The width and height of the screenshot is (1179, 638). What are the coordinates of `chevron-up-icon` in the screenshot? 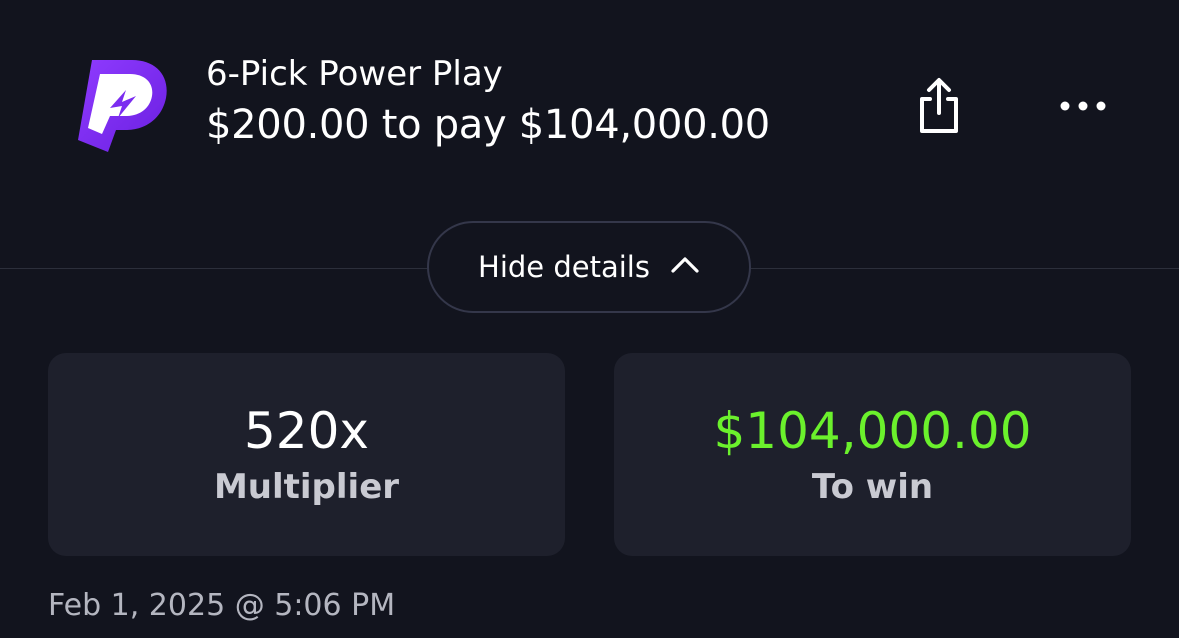 It's located at (685, 267).